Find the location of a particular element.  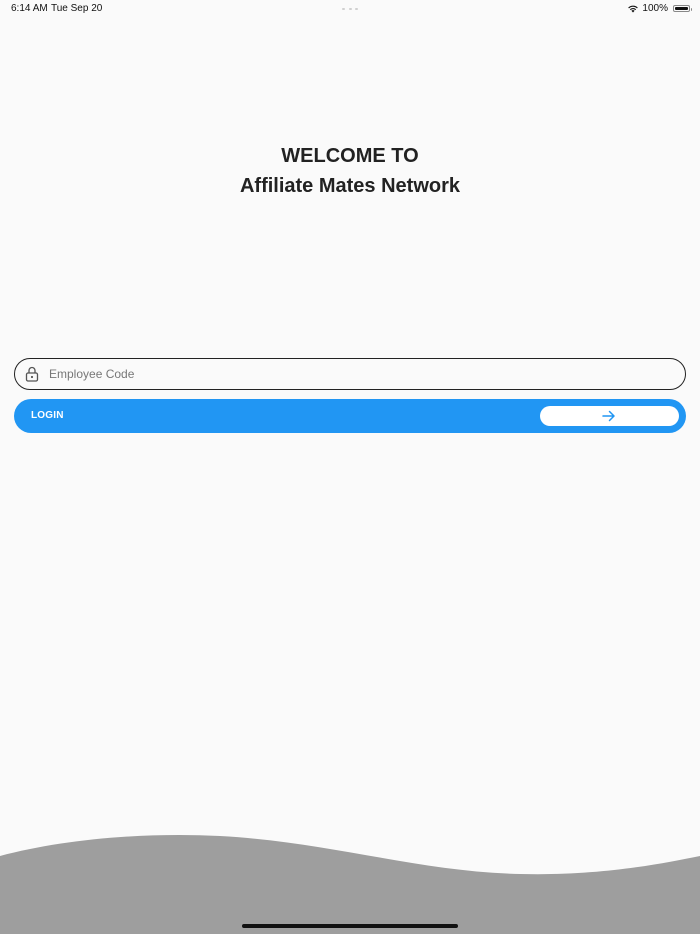

status-right-group: 100% is located at coordinates (659, 8).